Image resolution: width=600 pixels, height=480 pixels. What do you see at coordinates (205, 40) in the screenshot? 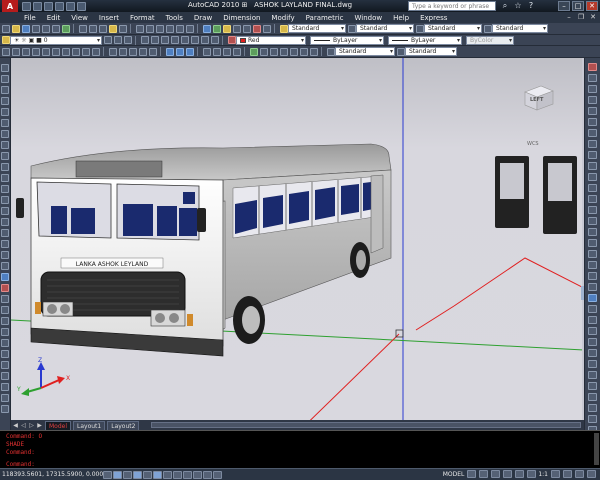
I see `dim-diameter-icon` at bounding box center [205, 40].